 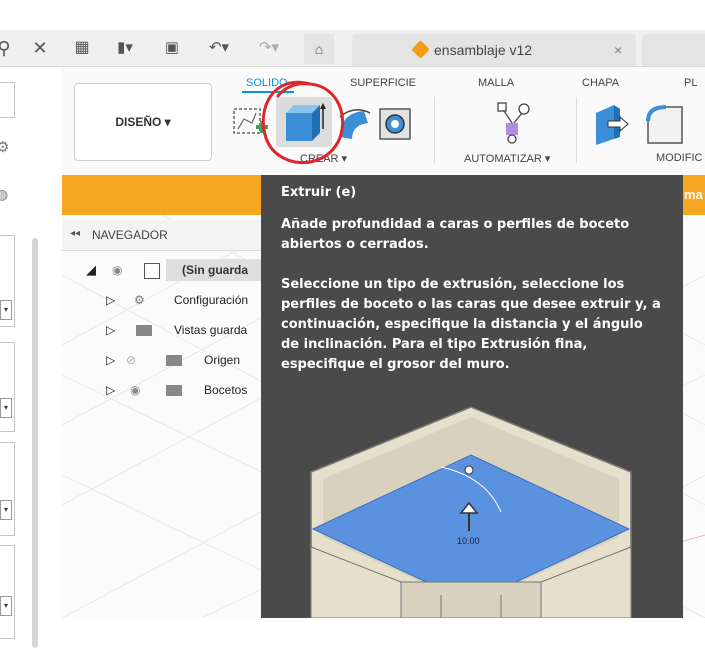 What do you see at coordinates (507, 158) in the screenshot?
I see `automate-menu: AUTOMATIZAR ▾` at bounding box center [507, 158].